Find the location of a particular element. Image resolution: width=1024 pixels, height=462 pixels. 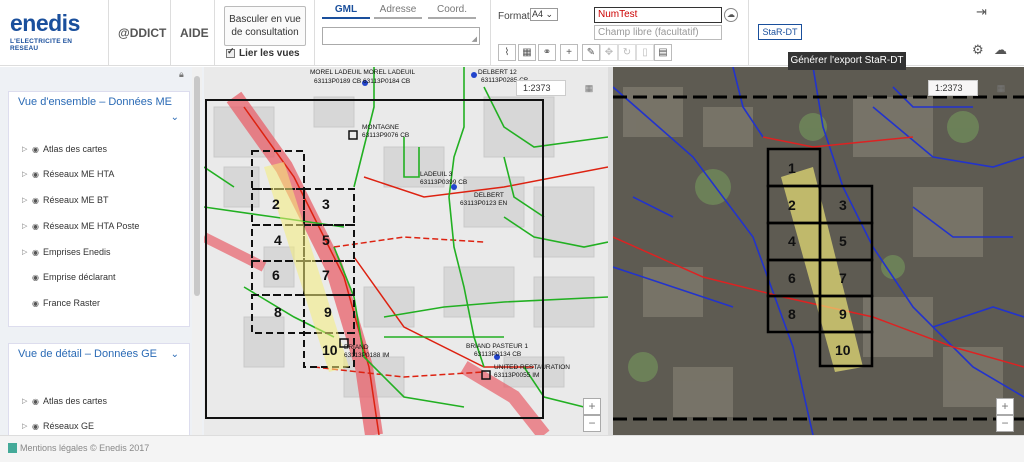

nav-aide-link: AIDE is located at coordinates (194, 33).